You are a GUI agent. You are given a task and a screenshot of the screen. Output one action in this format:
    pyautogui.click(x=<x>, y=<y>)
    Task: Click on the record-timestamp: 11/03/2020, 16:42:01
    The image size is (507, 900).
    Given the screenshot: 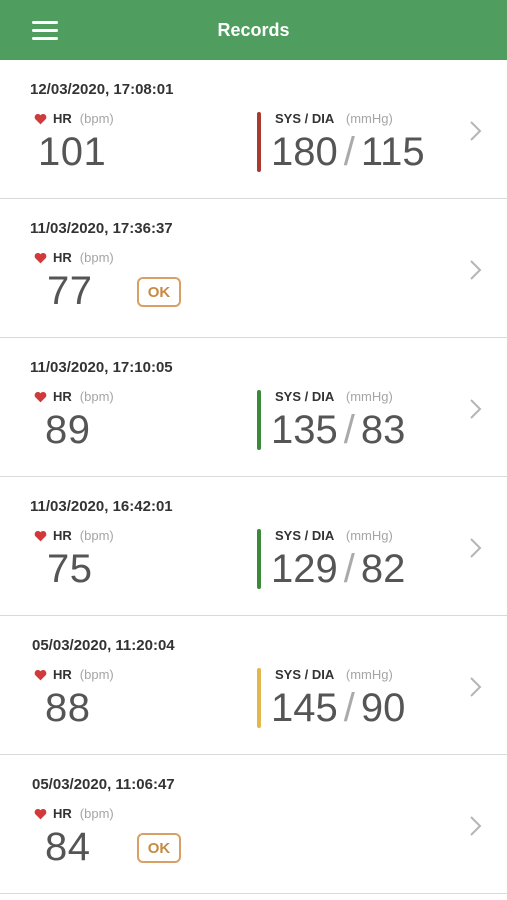 What is the action you would take?
    pyautogui.click(x=101, y=506)
    